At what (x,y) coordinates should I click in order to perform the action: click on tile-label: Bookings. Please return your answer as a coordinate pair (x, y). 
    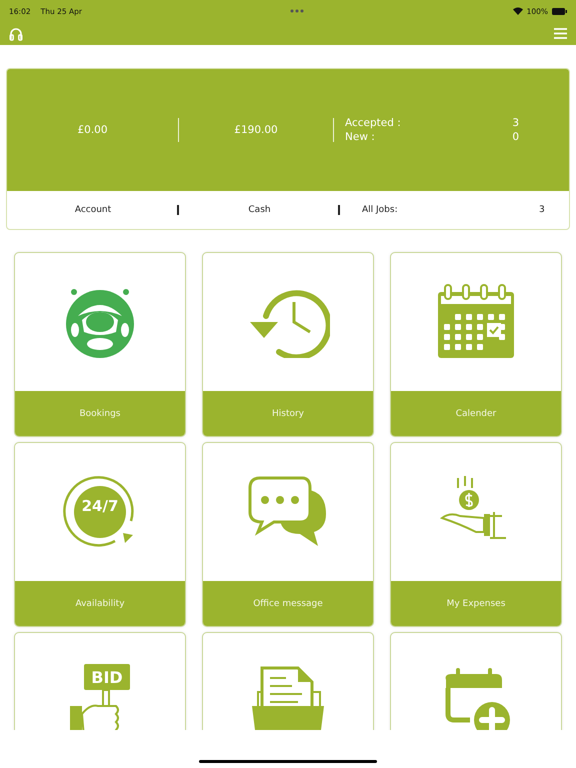
    Looking at the image, I should click on (100, 413).